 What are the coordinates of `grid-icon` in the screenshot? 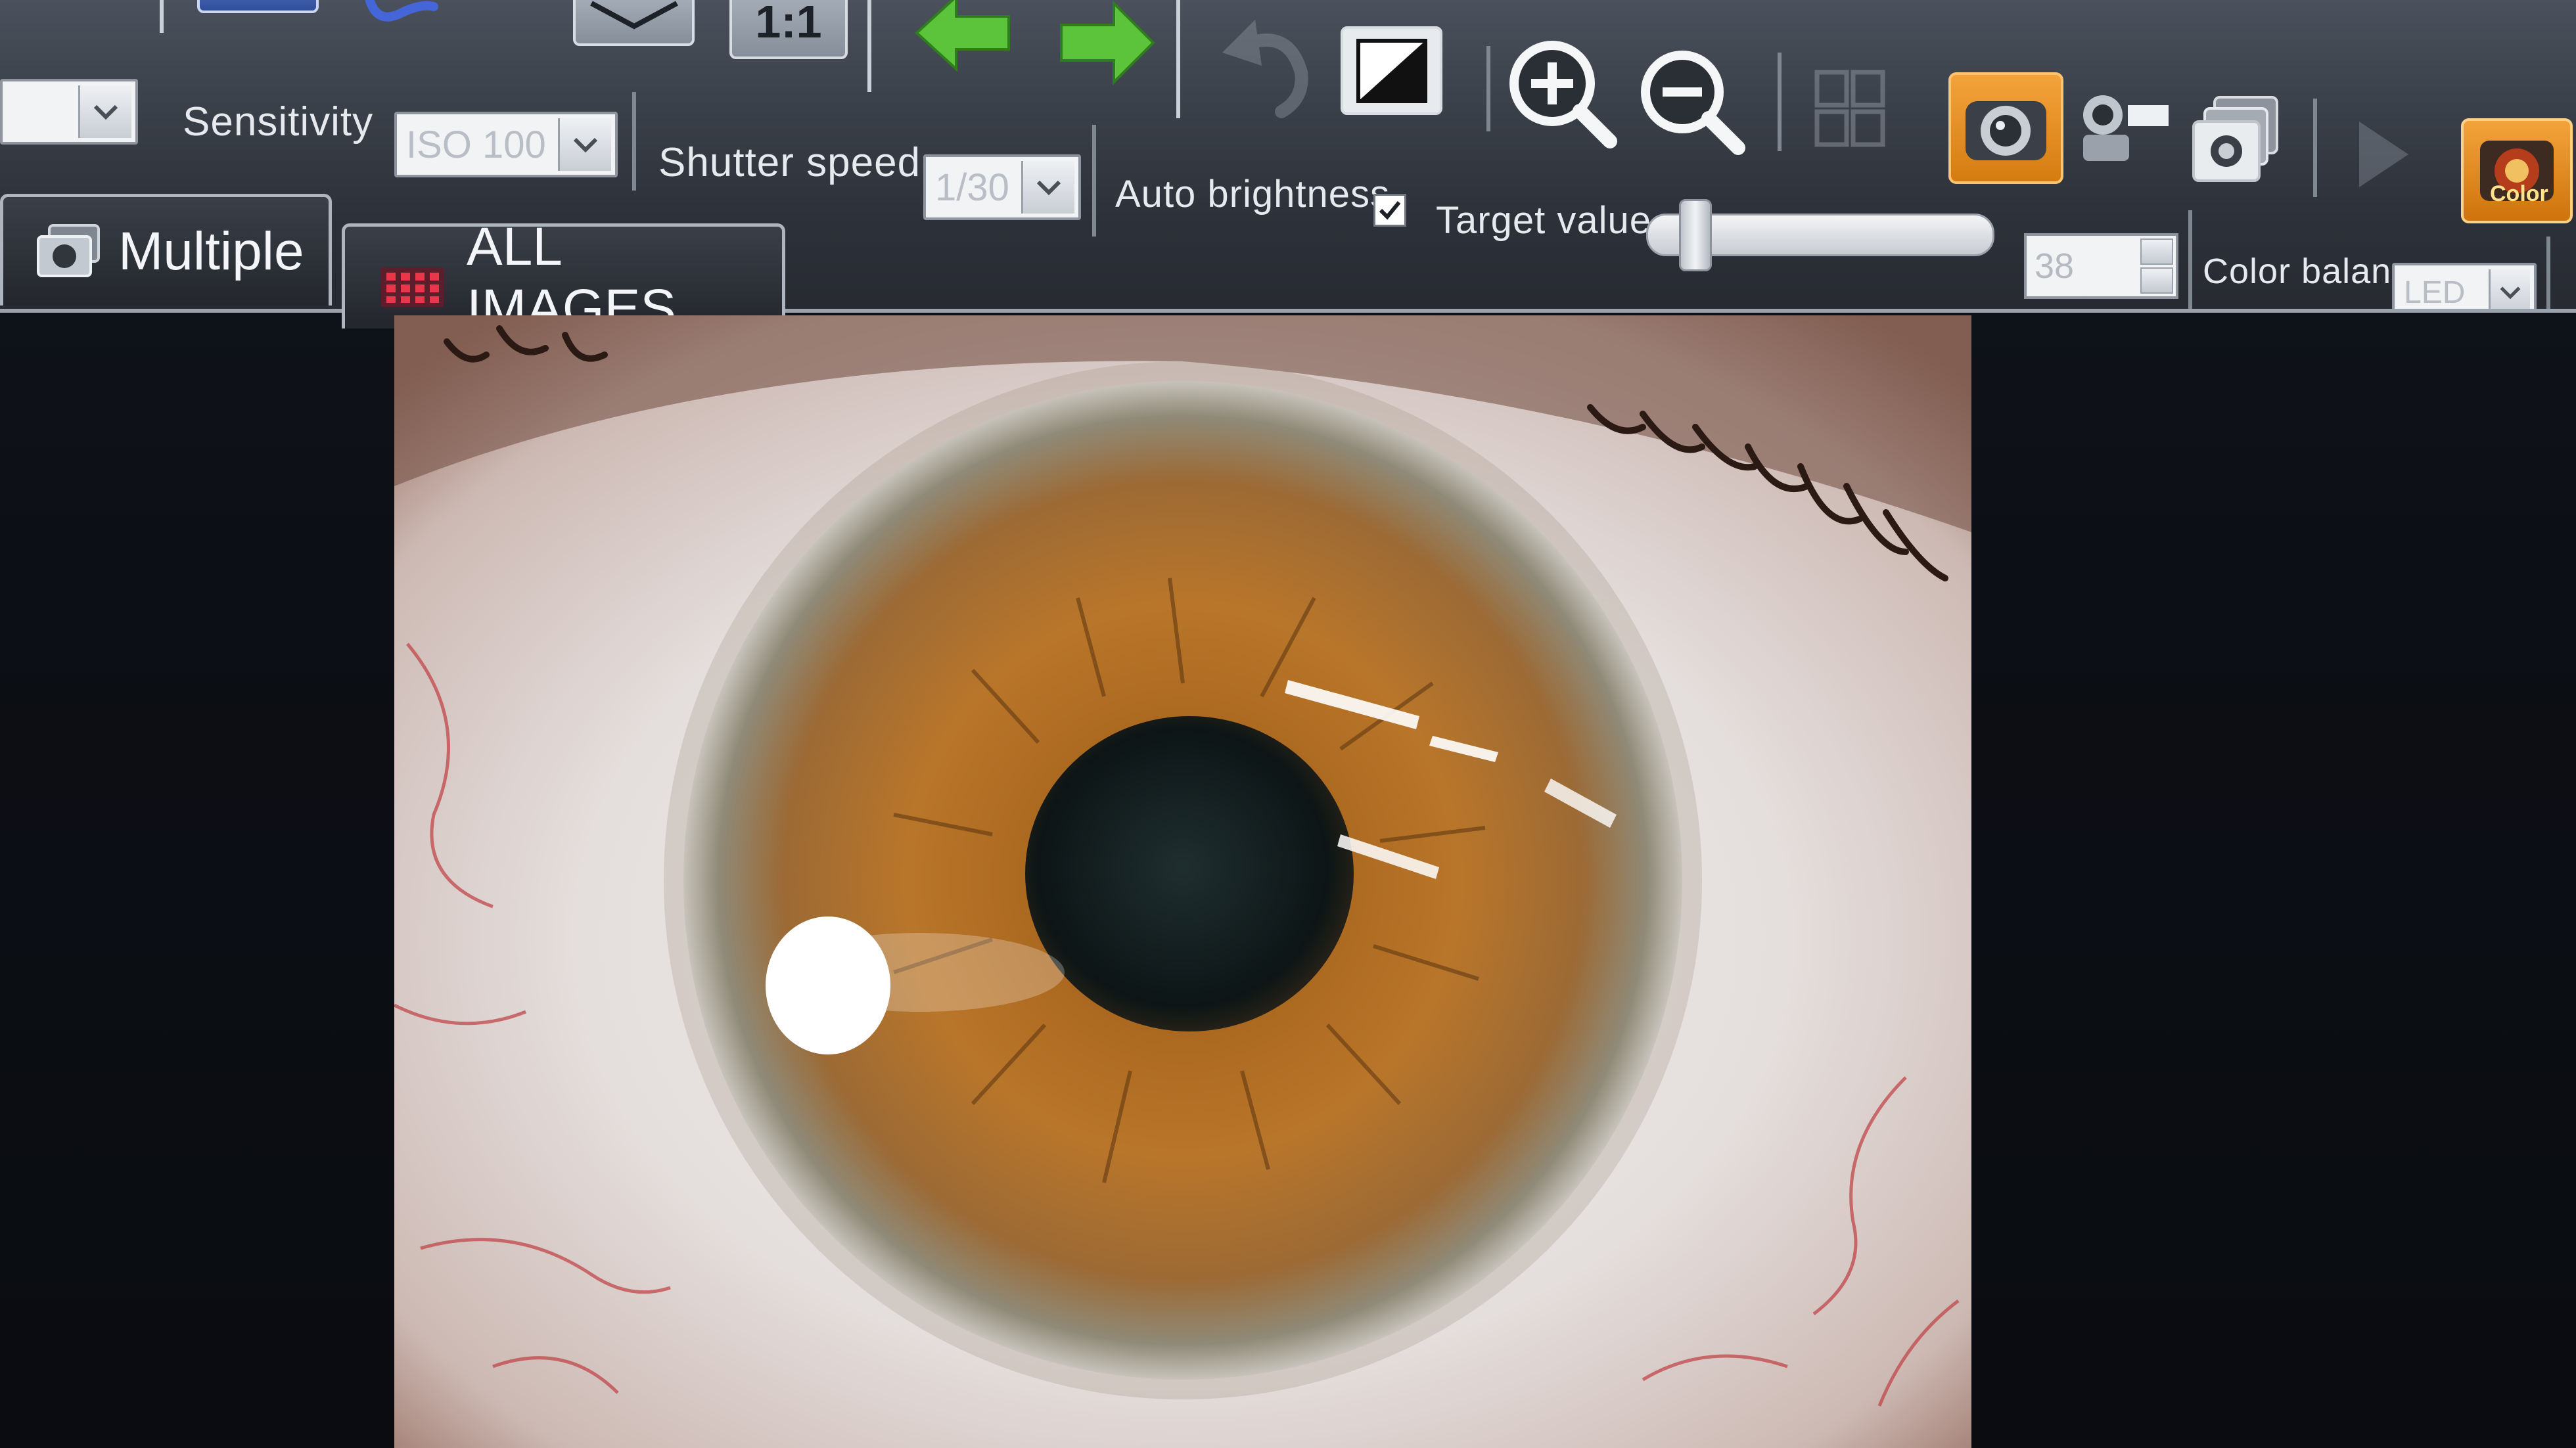 It's located at (412, 282).